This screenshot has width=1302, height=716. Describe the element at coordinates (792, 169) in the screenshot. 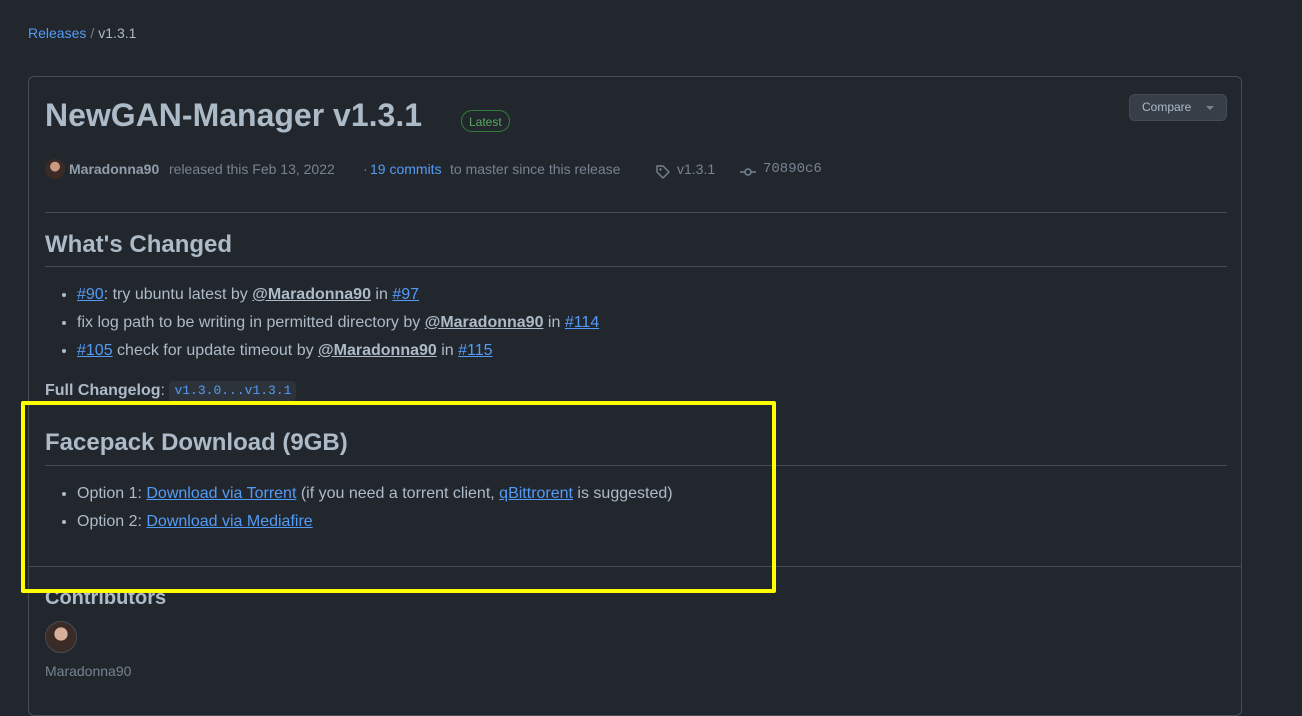

I see `commit-sha-link: 70890c6` at that location.